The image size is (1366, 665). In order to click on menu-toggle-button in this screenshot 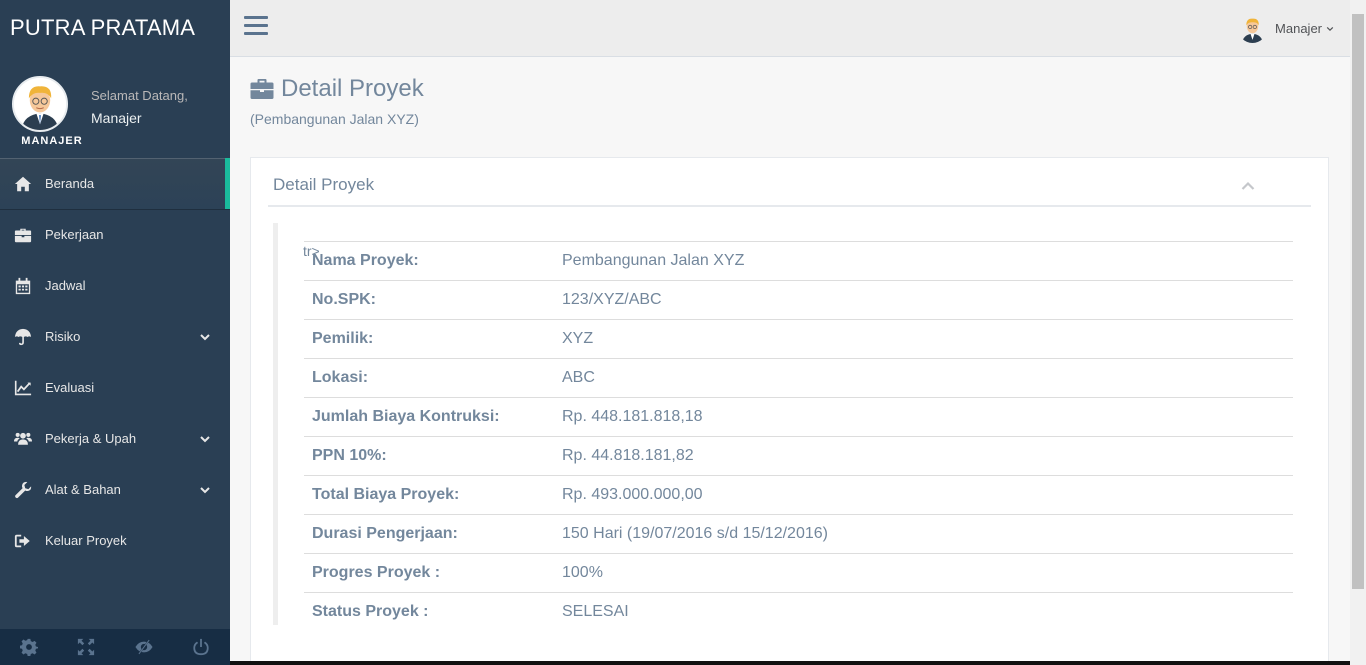, I will do `click(256, 27)`.